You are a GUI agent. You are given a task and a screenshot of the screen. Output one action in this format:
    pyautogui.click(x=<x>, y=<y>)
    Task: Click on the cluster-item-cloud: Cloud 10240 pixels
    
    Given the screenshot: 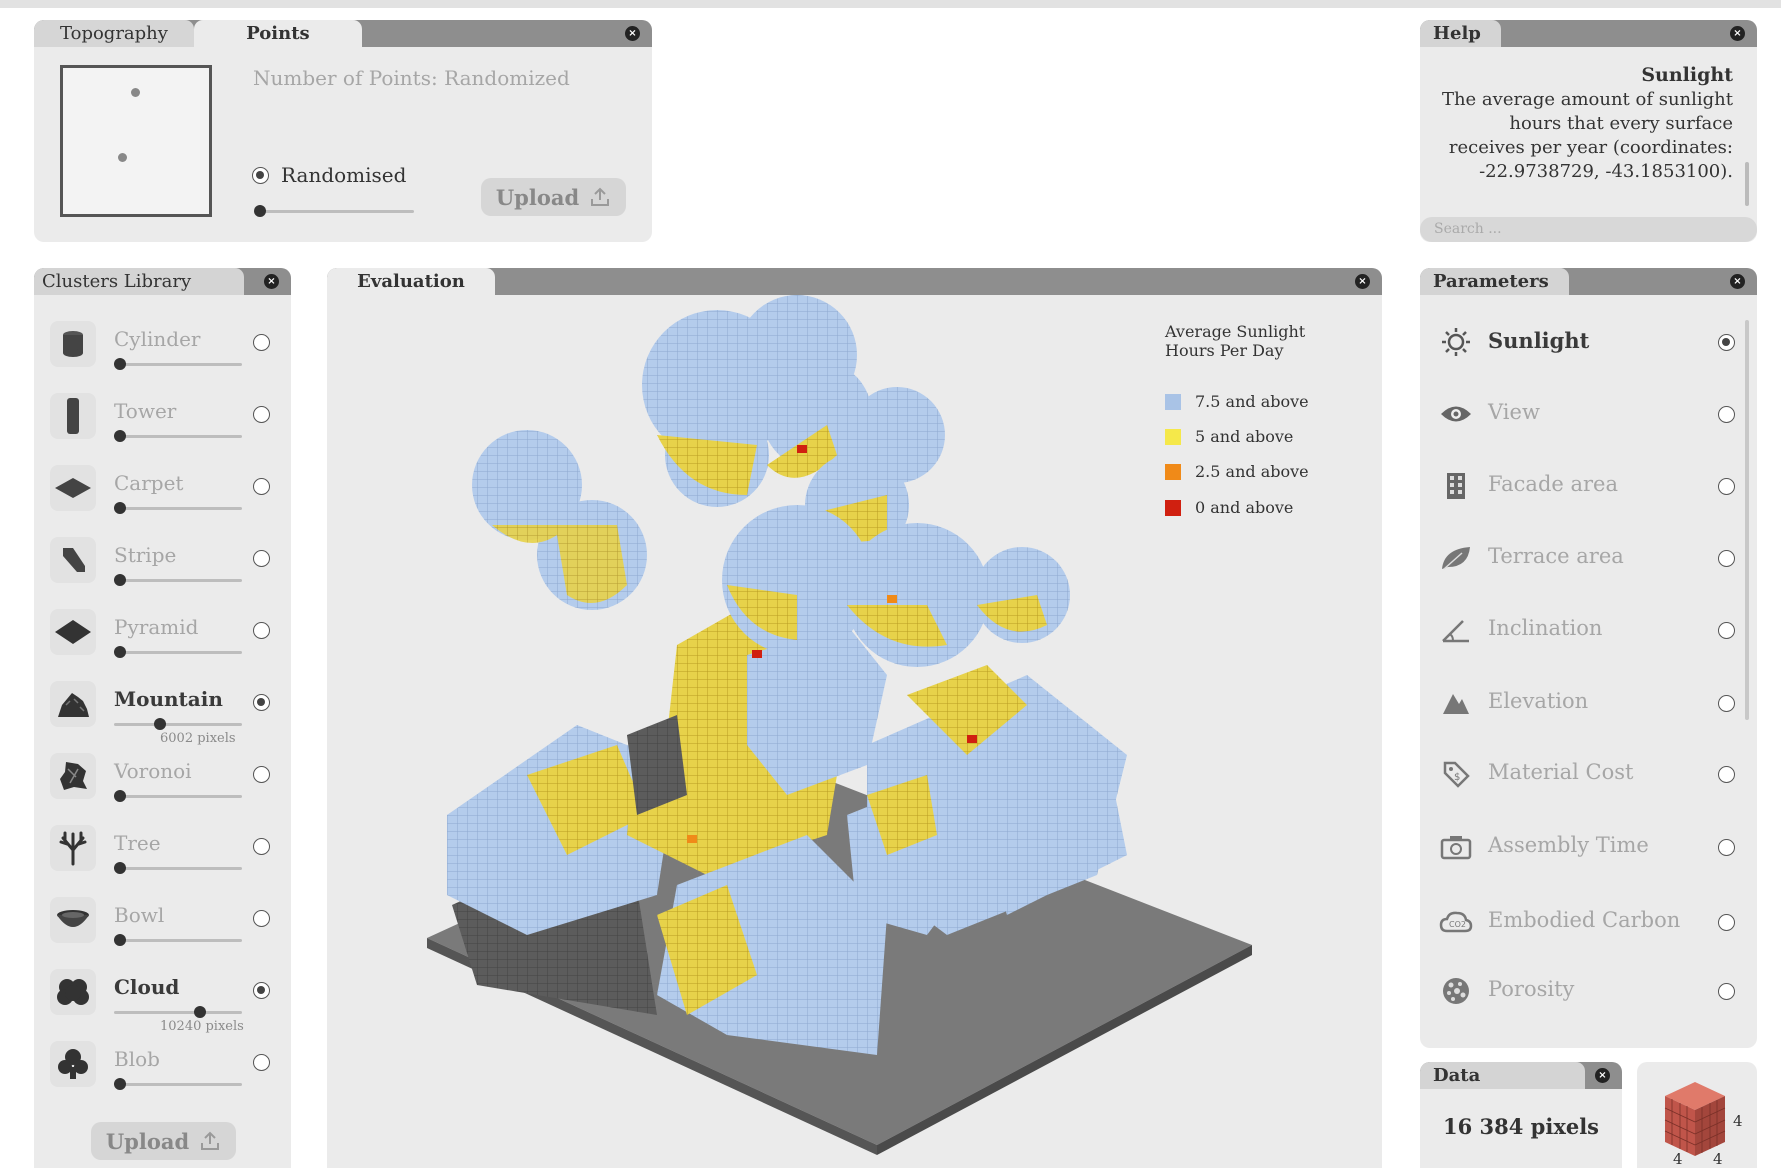 What is the action you would take?
    pyautogui.click(x=160, y=1001)
    